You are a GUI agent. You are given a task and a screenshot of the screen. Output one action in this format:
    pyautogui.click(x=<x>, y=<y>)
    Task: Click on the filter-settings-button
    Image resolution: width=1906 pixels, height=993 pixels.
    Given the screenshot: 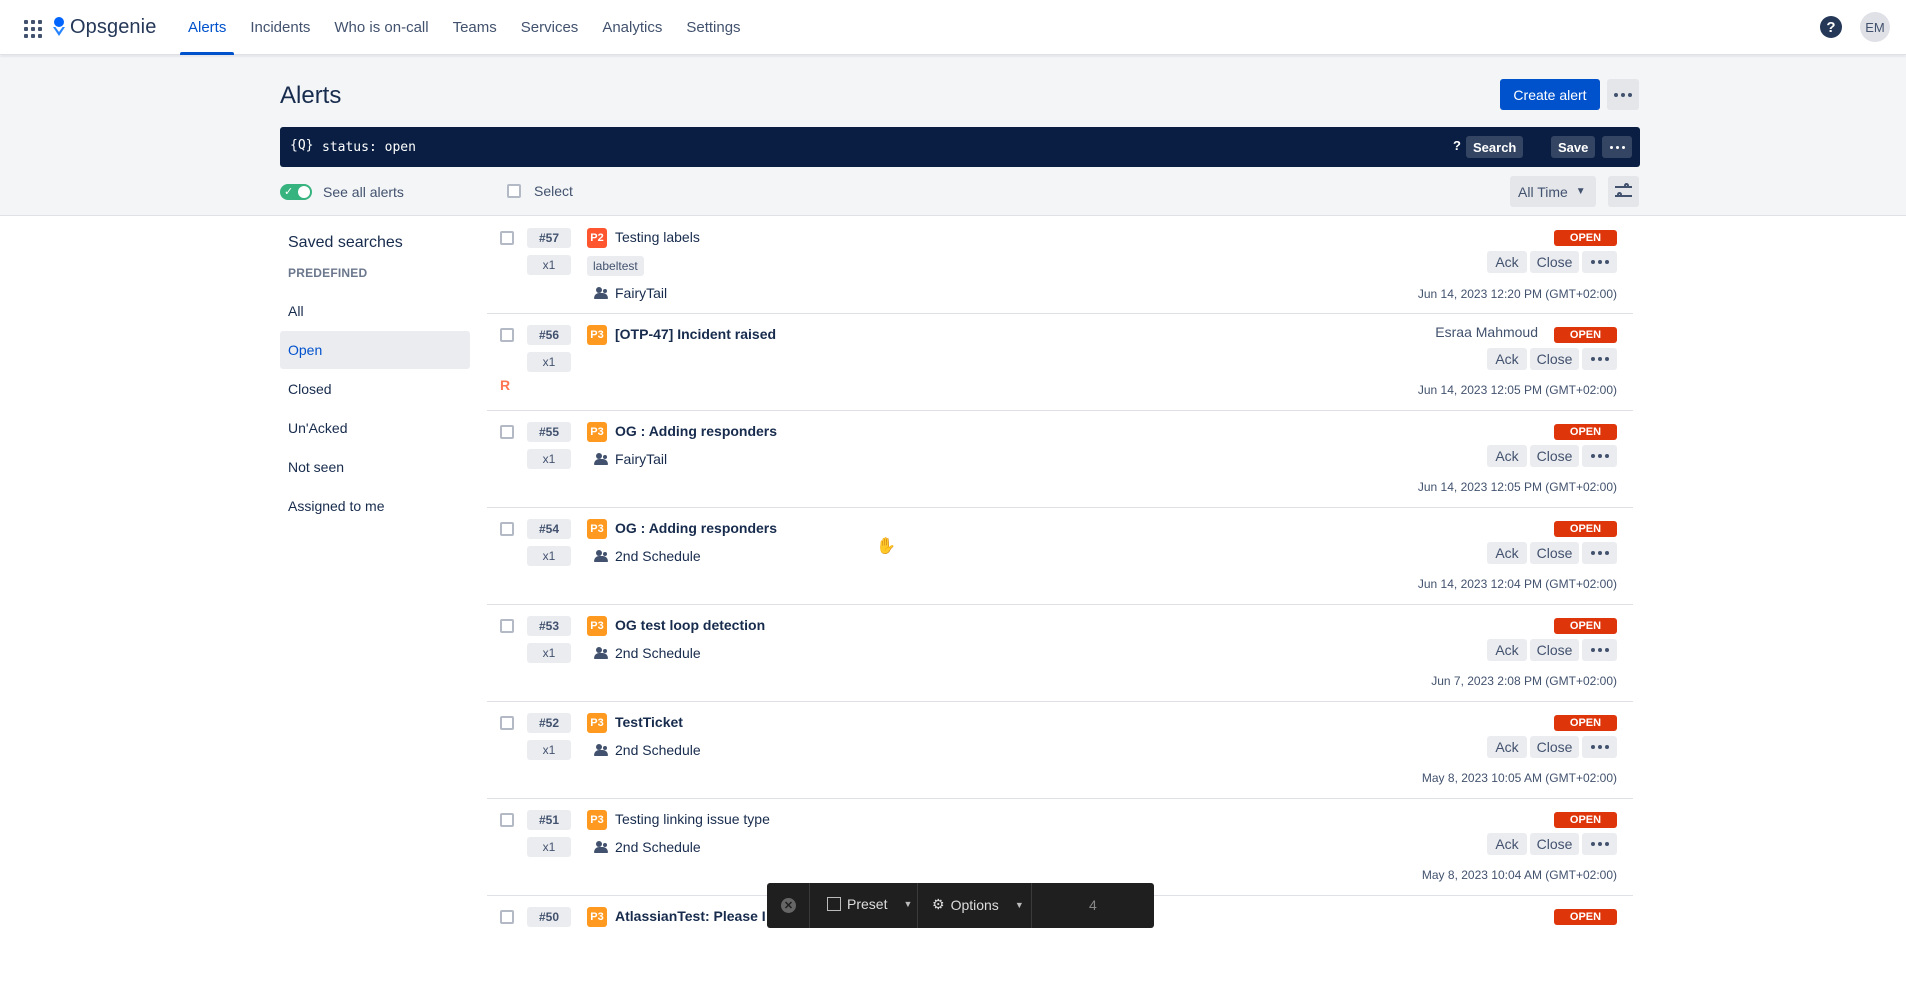 What is the action you would take?
    pyautogui.click(x=1623, y=191)
    